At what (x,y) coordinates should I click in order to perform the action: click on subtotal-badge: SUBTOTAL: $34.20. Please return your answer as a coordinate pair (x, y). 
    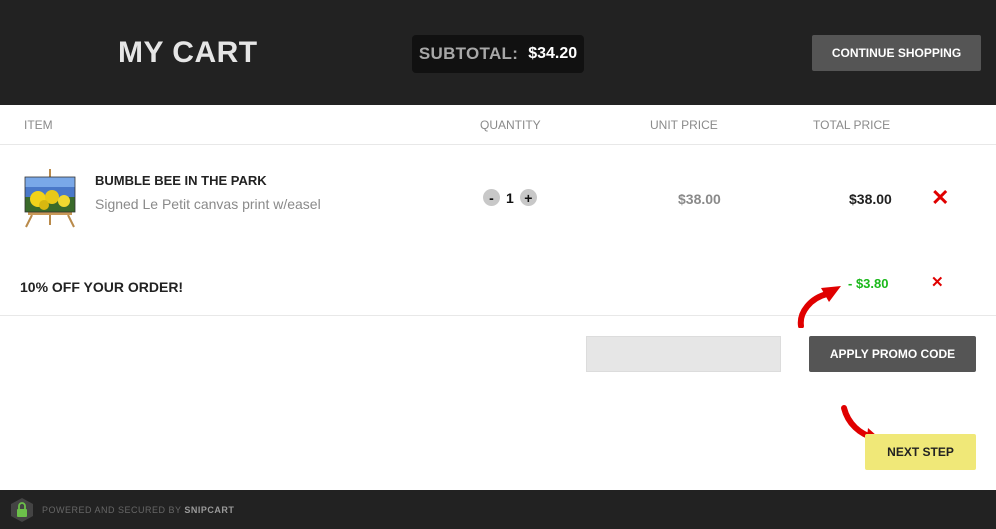
    Looking at the image, I should click on (498, 54).